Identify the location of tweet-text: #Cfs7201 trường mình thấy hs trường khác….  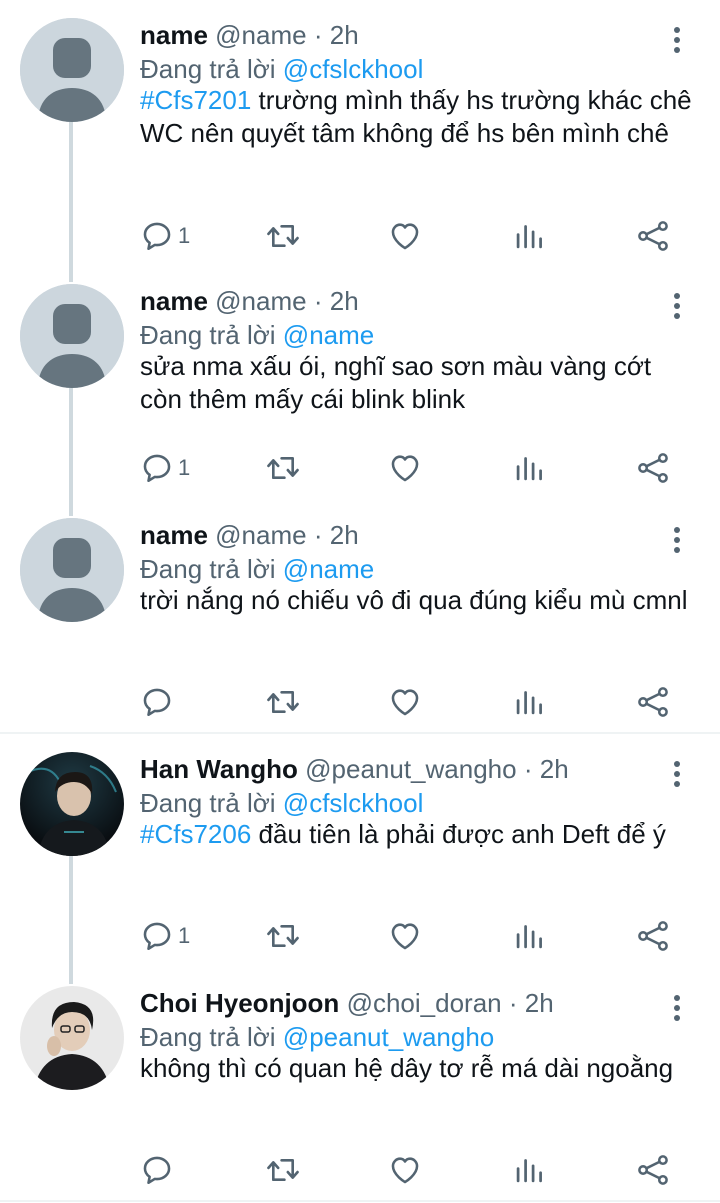
(420, 117).